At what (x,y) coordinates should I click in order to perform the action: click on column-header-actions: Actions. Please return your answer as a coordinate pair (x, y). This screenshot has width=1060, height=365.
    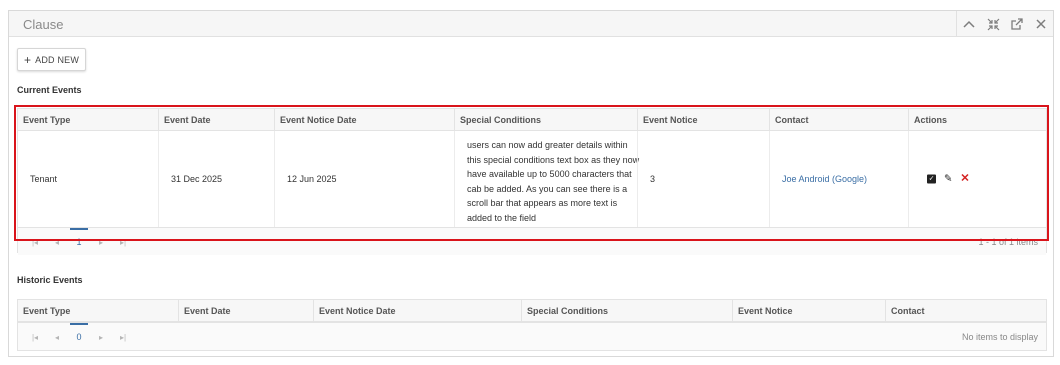
    Looking at the image, I should click on (977, 120).